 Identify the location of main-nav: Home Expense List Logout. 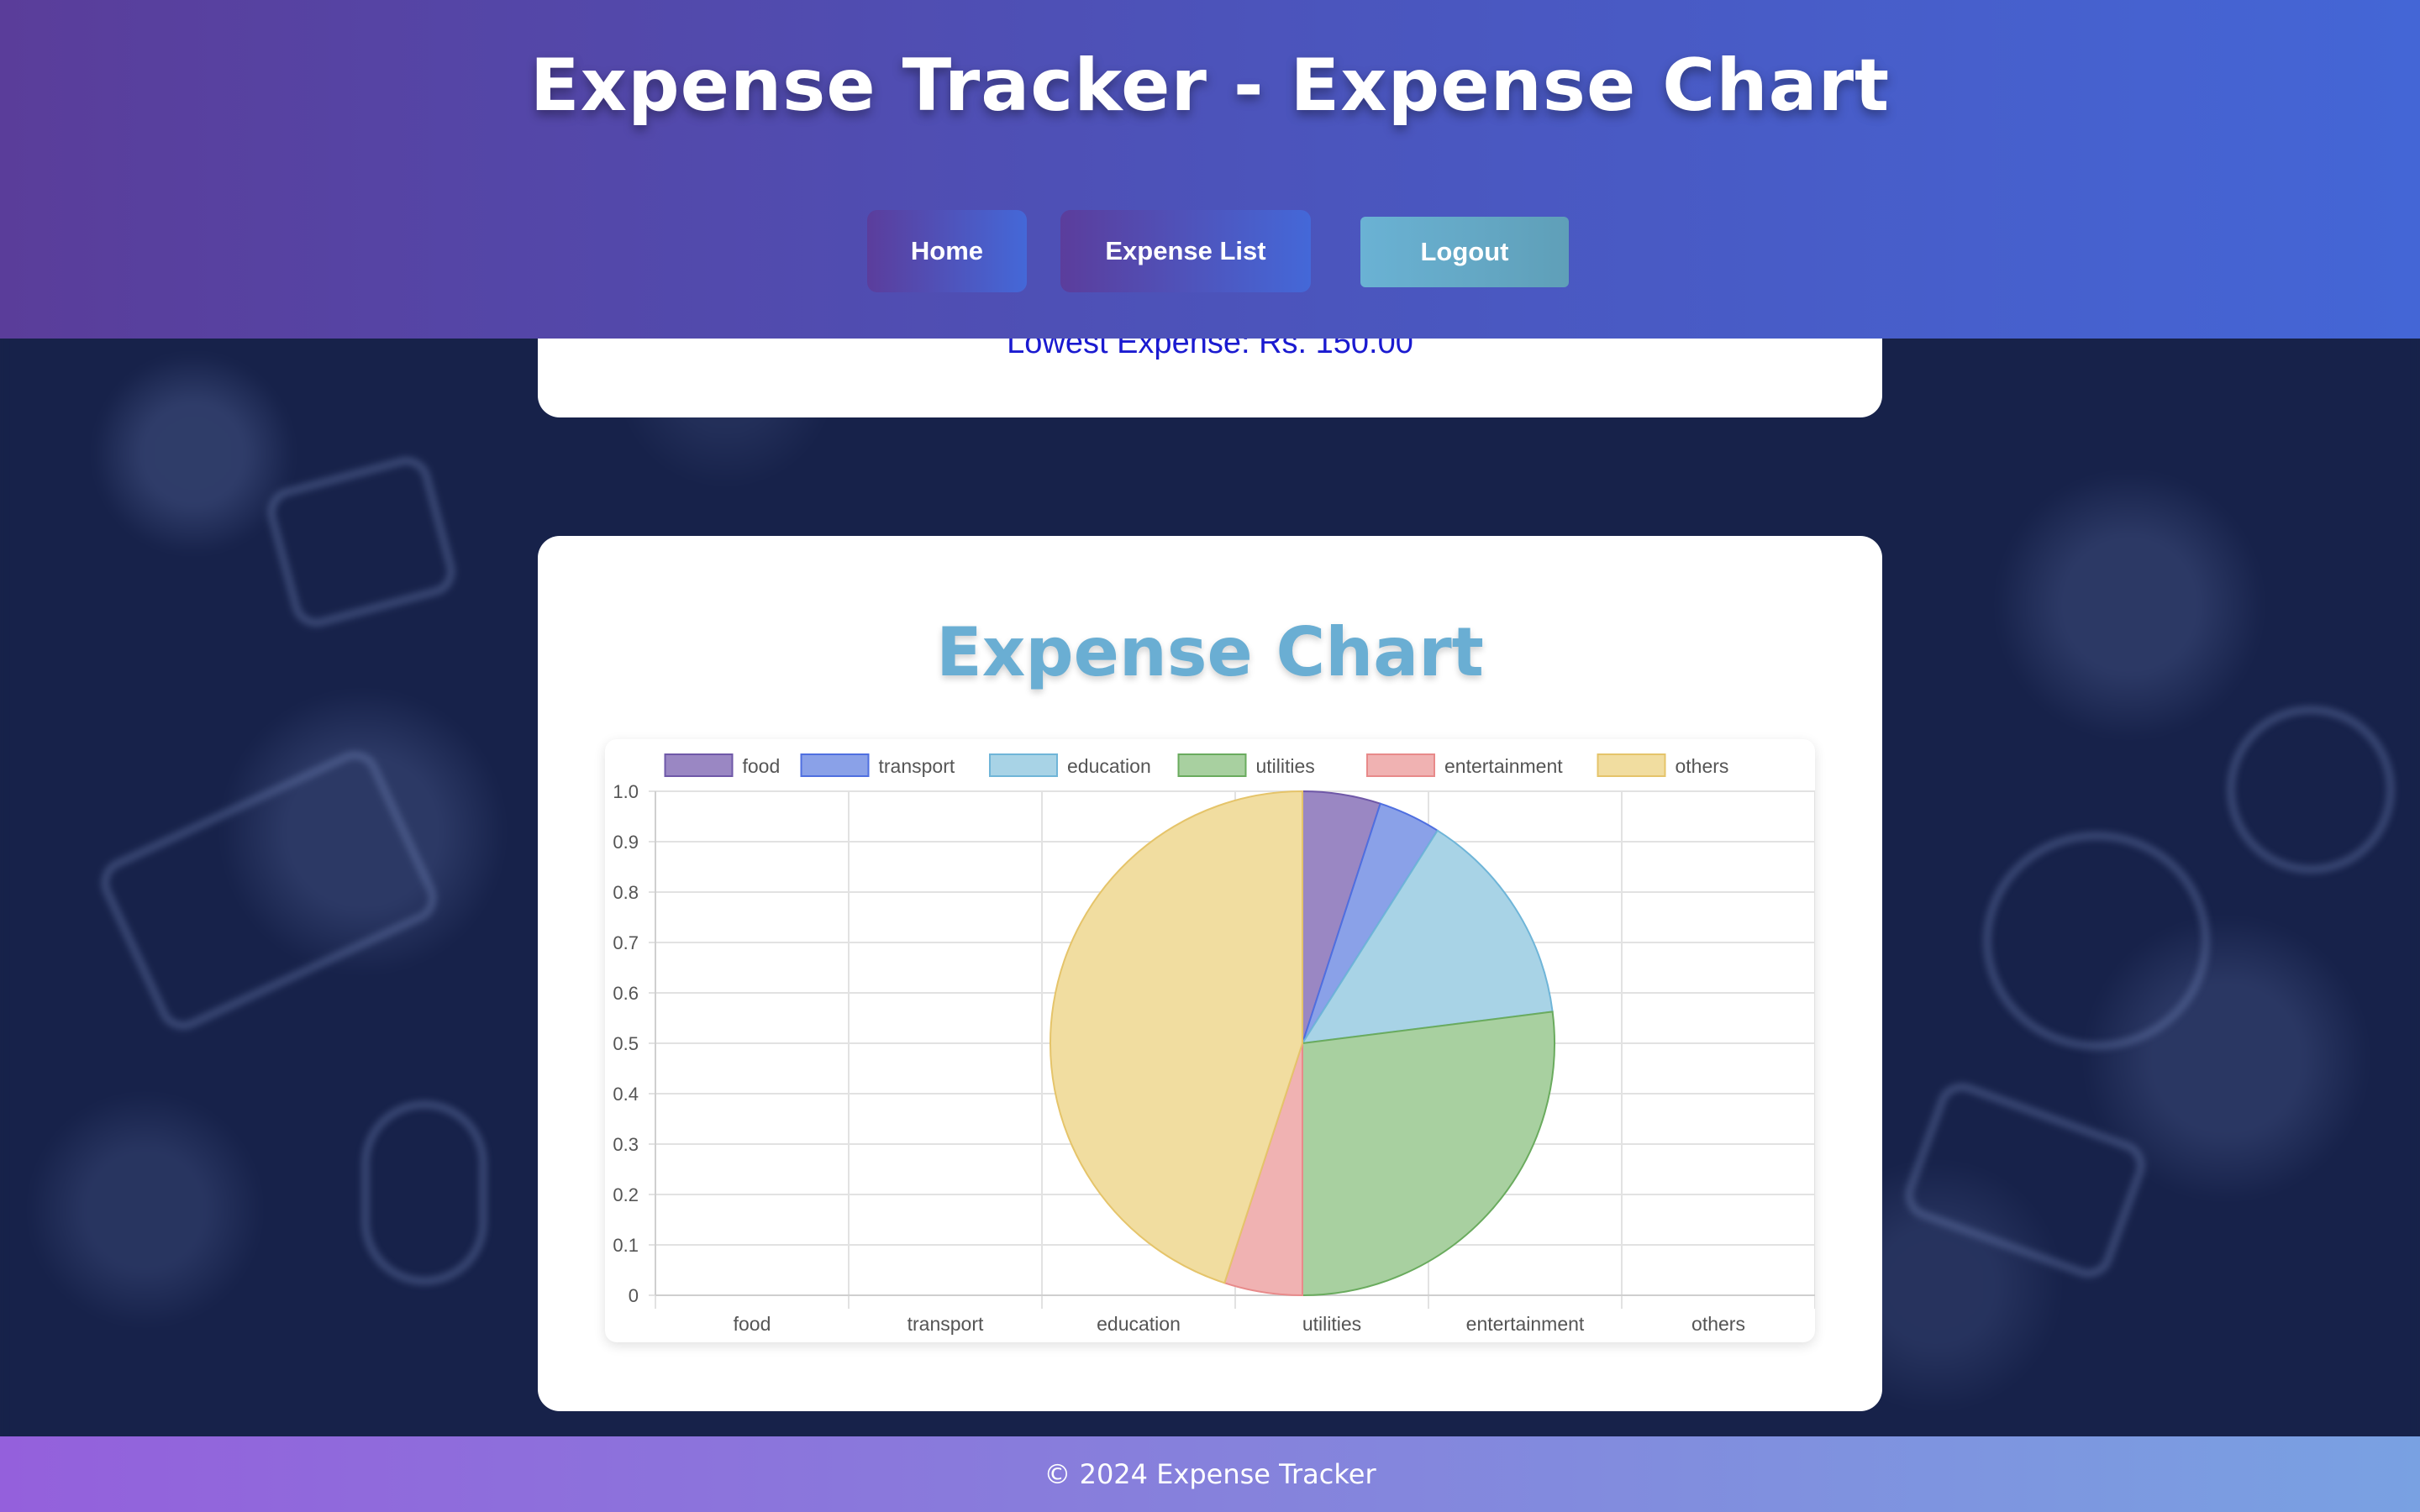
(1210, 252).